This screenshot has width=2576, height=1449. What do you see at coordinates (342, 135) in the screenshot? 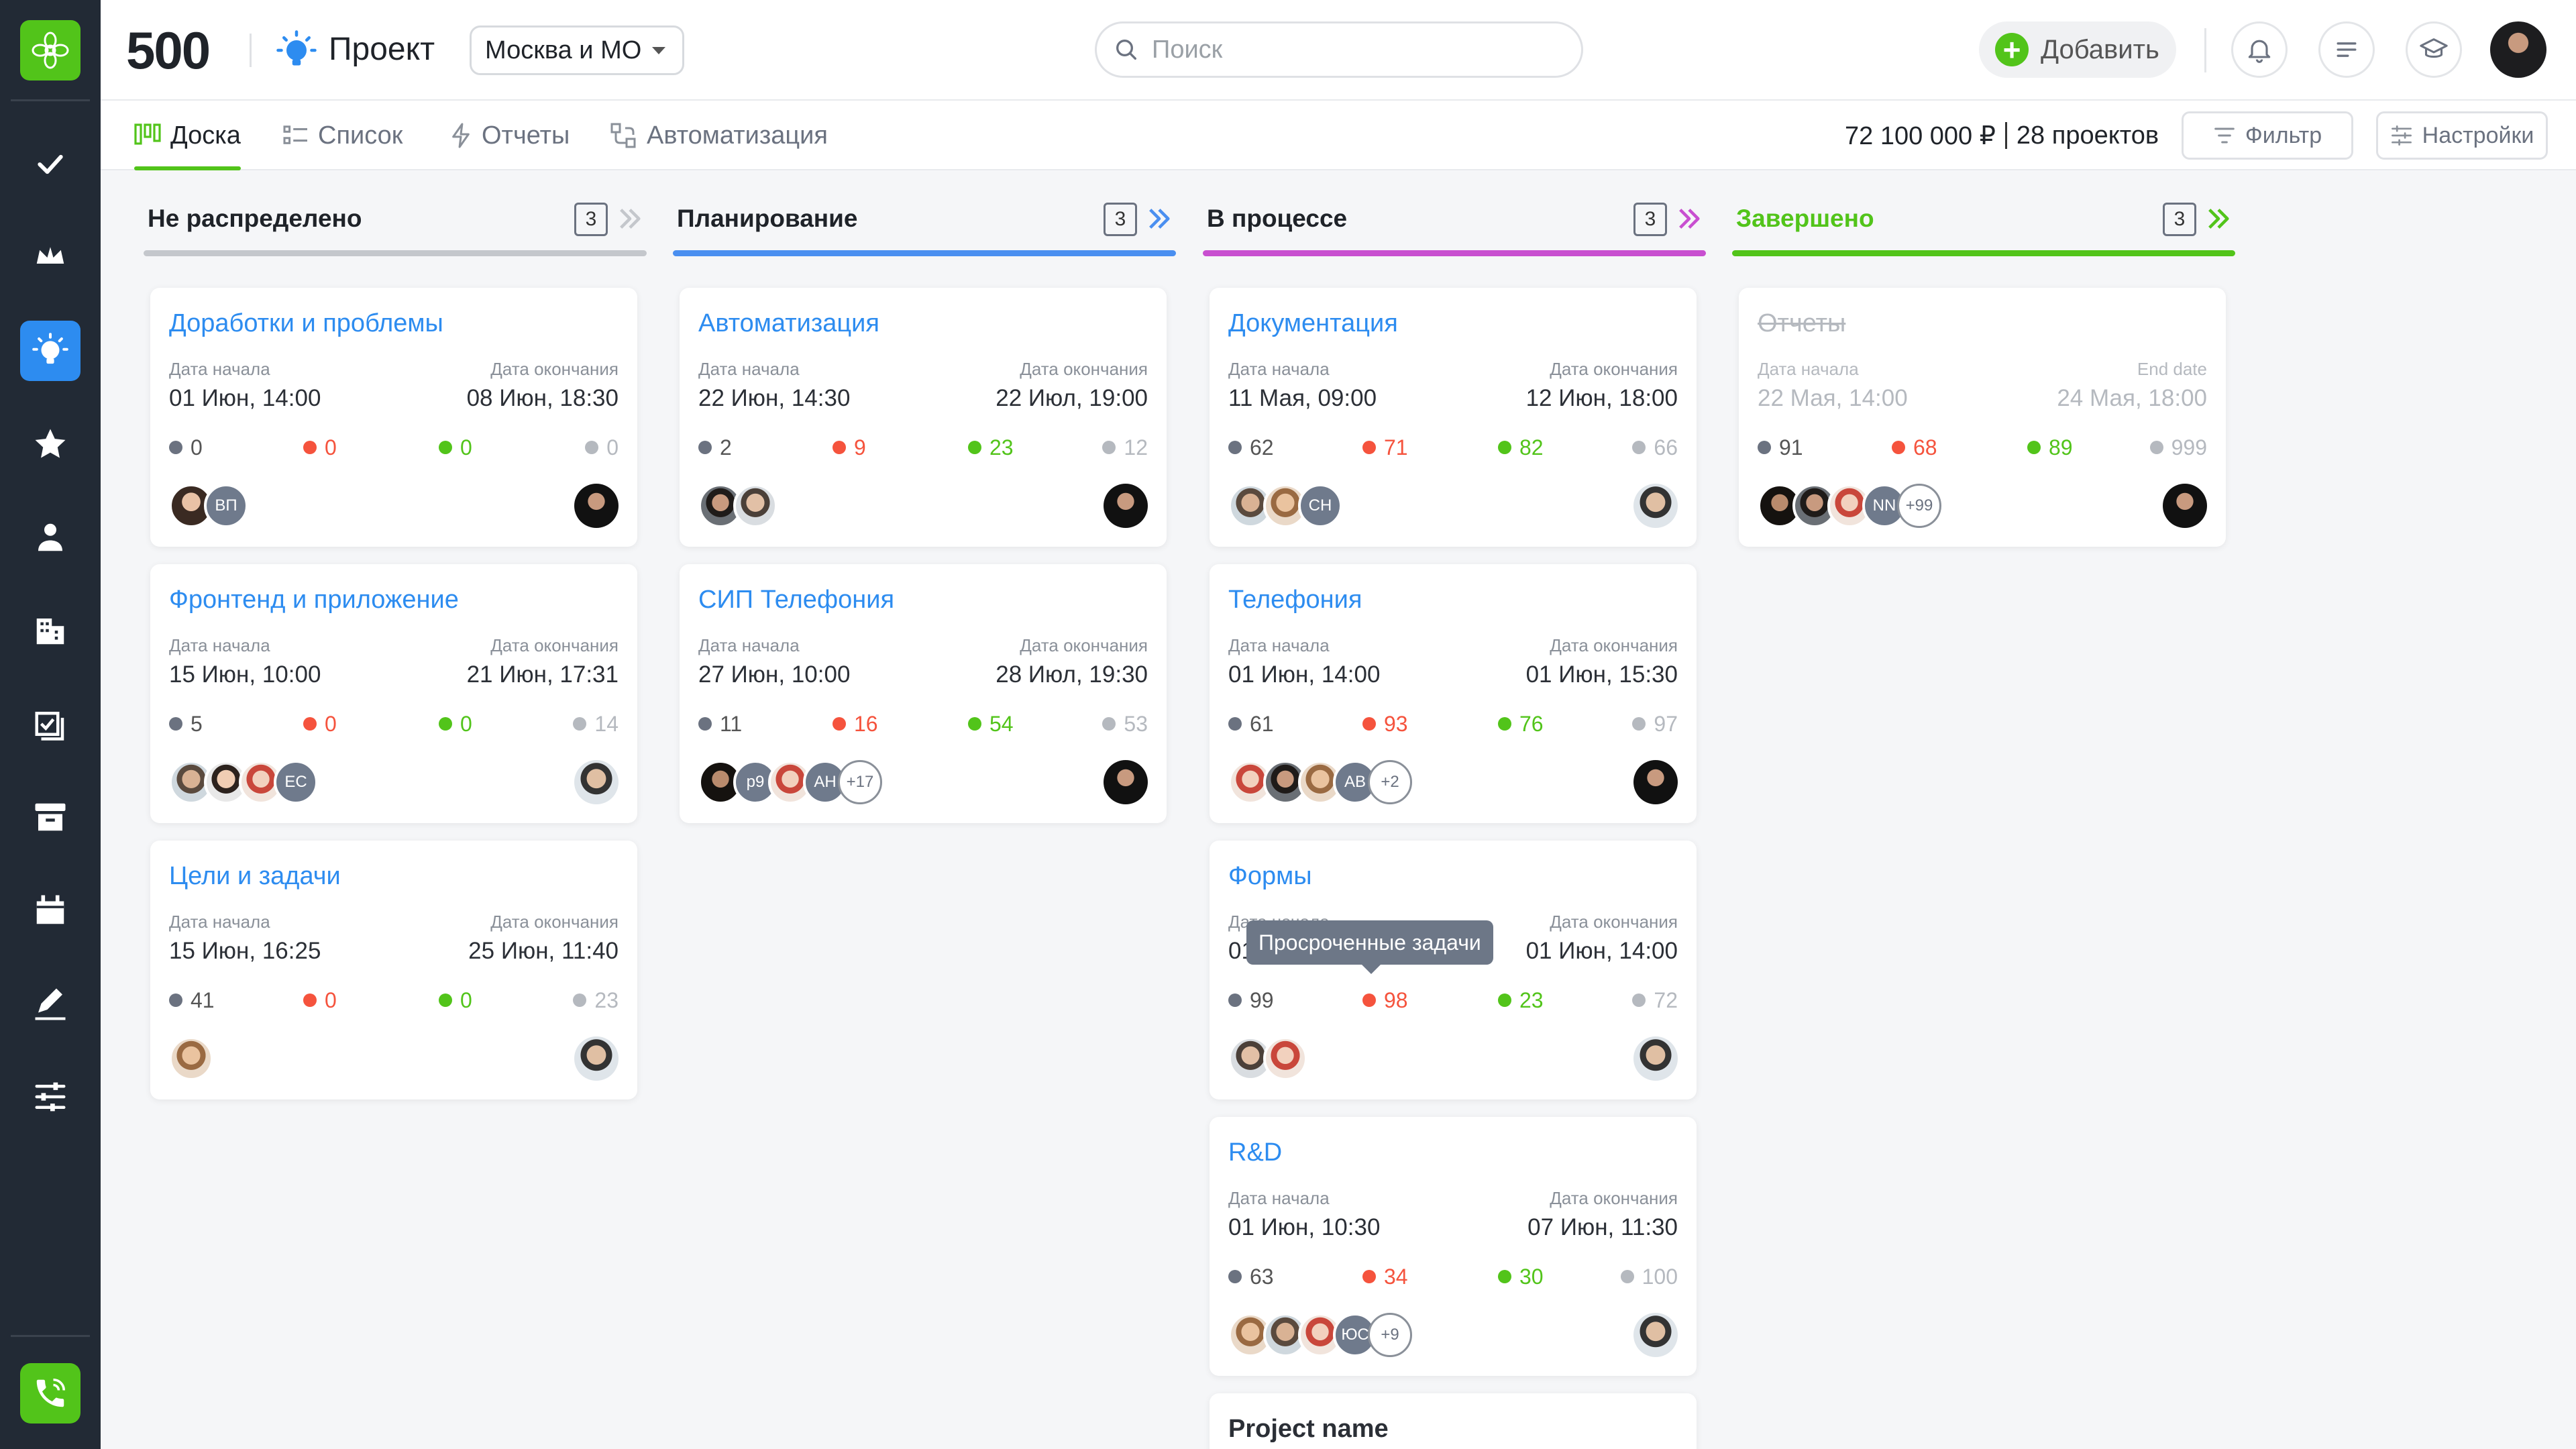
I see `tab-list: Список` at bounding box center [342, 135].